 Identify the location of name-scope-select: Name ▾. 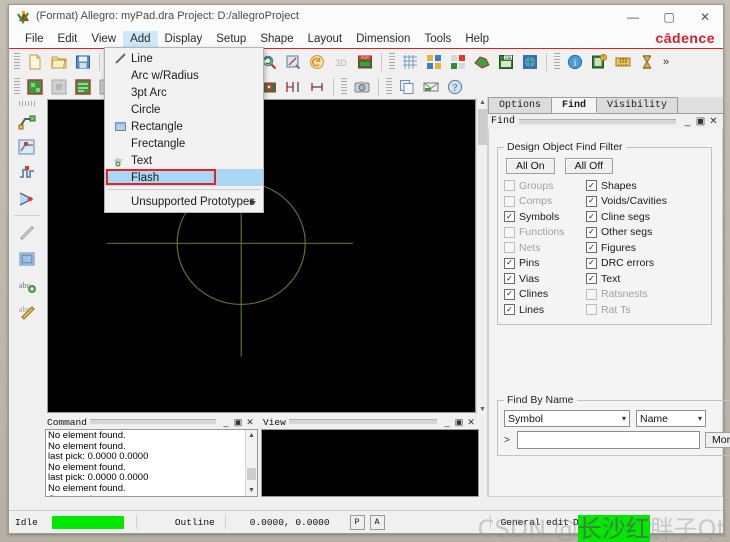
(671, 418).